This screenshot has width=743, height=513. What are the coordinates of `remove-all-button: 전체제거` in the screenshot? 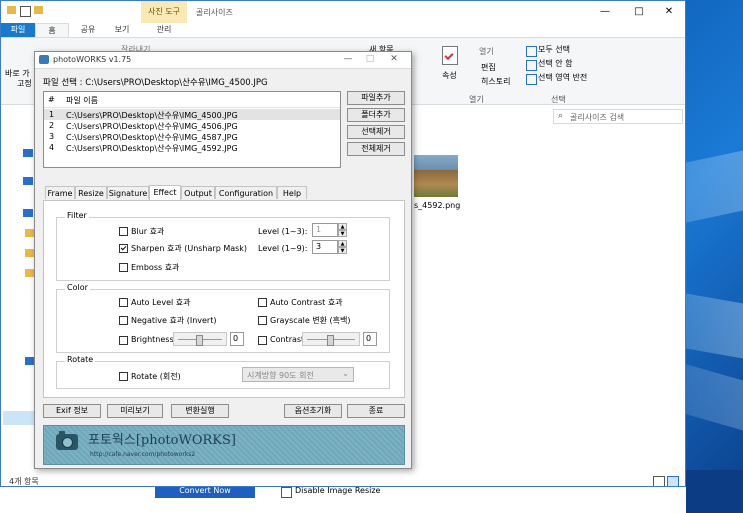 It's located at (376, 149).